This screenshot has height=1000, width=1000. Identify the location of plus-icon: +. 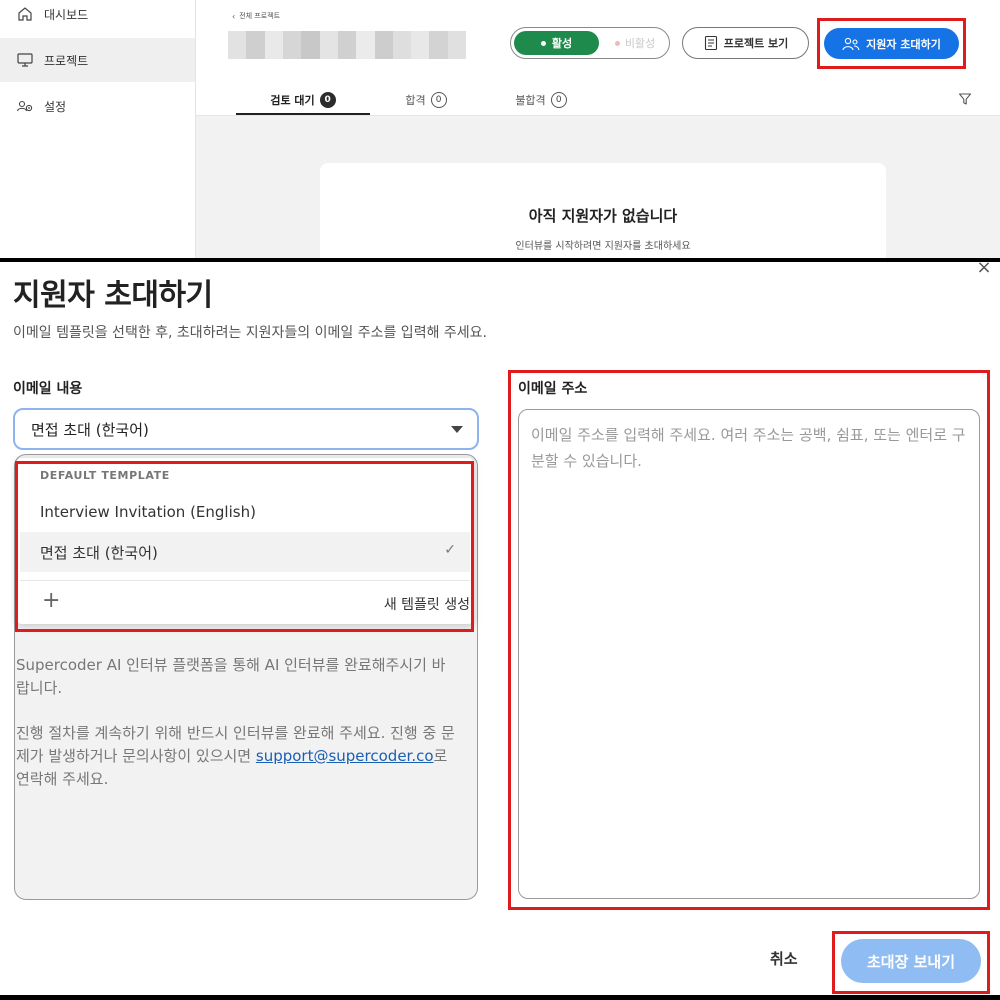
(51, 600).